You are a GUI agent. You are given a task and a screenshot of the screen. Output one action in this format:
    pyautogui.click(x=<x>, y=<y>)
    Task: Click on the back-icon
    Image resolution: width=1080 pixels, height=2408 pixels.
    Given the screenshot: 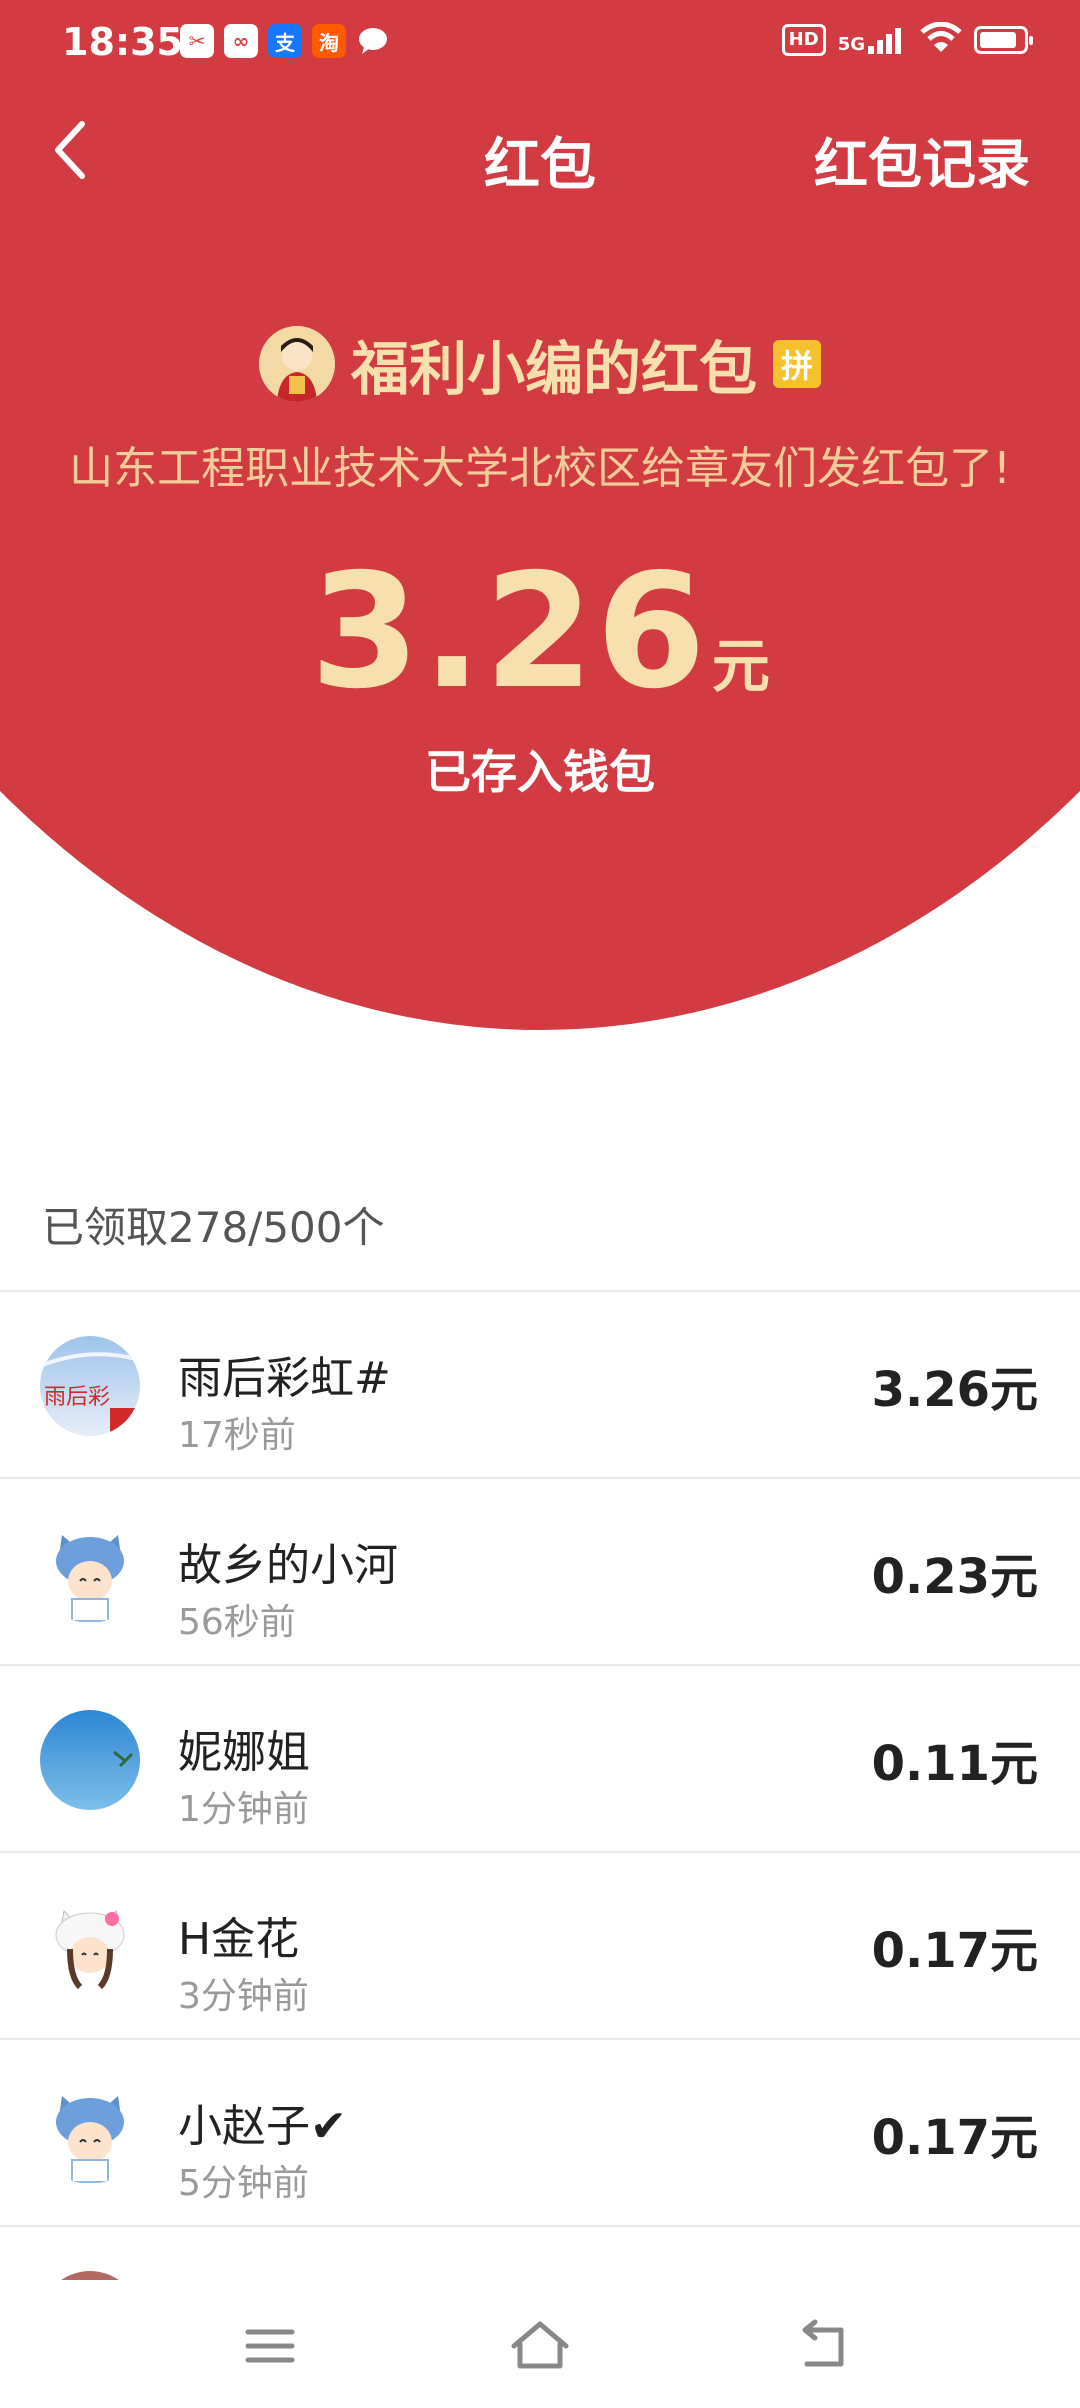 What is the action you would take?
    pyautogui.click(x=823, y=2343)
    